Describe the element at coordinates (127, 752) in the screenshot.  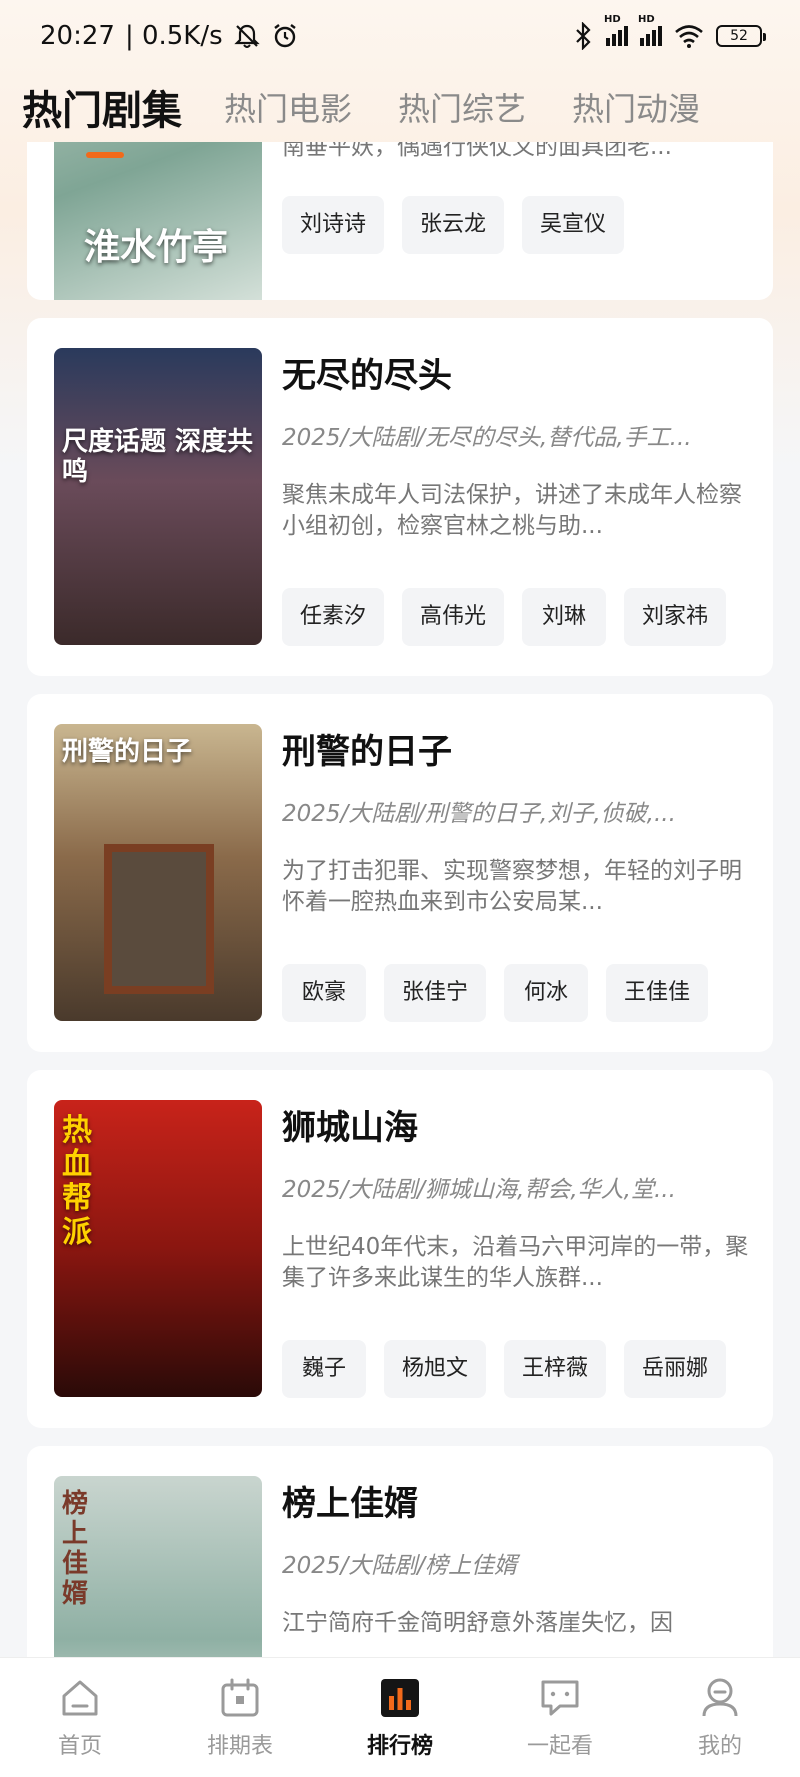
I see `poster-title: 刑警的日子` at that location.